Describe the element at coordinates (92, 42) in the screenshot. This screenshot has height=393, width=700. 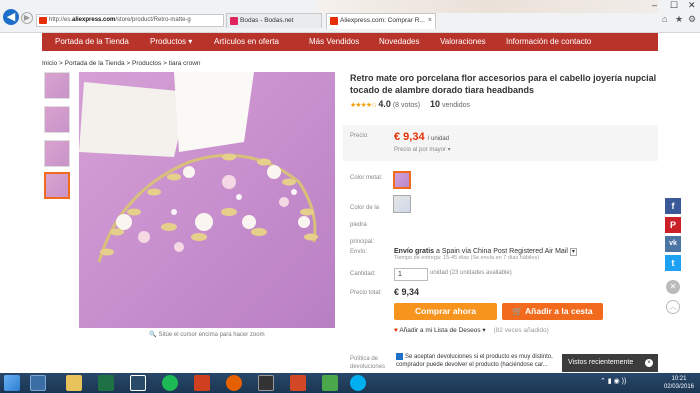
I see `nav-item-home: Portada de la Tienda` at that location.